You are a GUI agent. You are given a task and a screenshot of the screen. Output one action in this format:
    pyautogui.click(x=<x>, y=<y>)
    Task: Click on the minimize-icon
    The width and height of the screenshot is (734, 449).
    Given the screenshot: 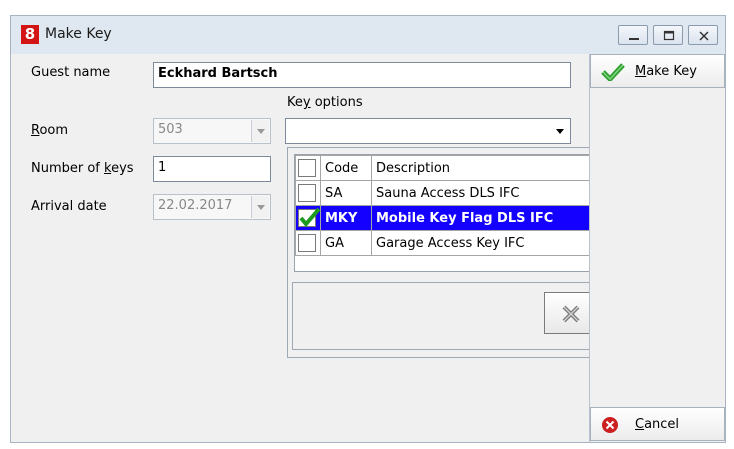 What is the action you would take?
    pyautogui.click(x=634, y=39)
    